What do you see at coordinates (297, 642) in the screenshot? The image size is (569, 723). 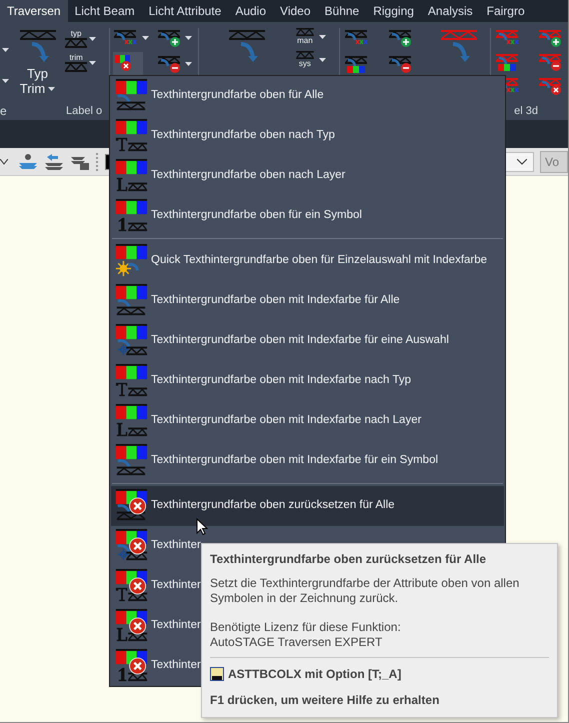 I see `license-value: AutoSTAGE Traversen EXPERT` at bounding box center [297, 642].